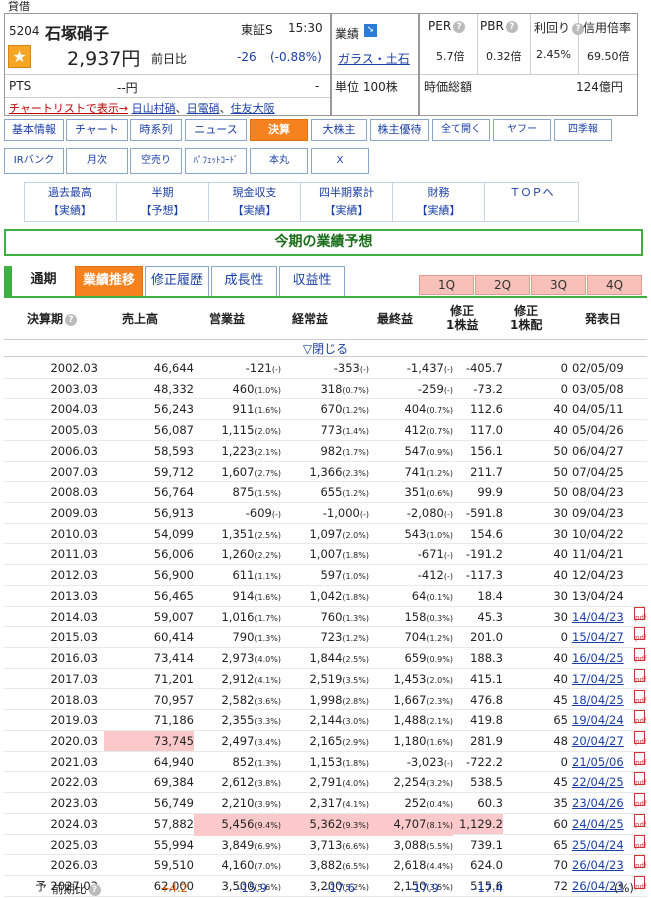 The width and height of the screenshot is (651, 898). I want to click on cell-sales: 58,593, so click(173, 450).